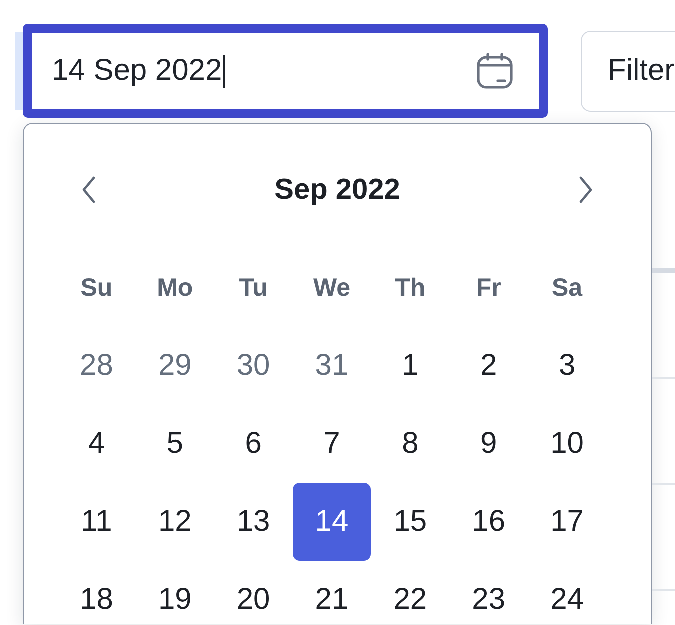 This screenshot has height=625, width=675. What do you see at coordinates (567, 288) in the screenshot?
I see `weekday-label: Sa` at bounding box center [567, 288].